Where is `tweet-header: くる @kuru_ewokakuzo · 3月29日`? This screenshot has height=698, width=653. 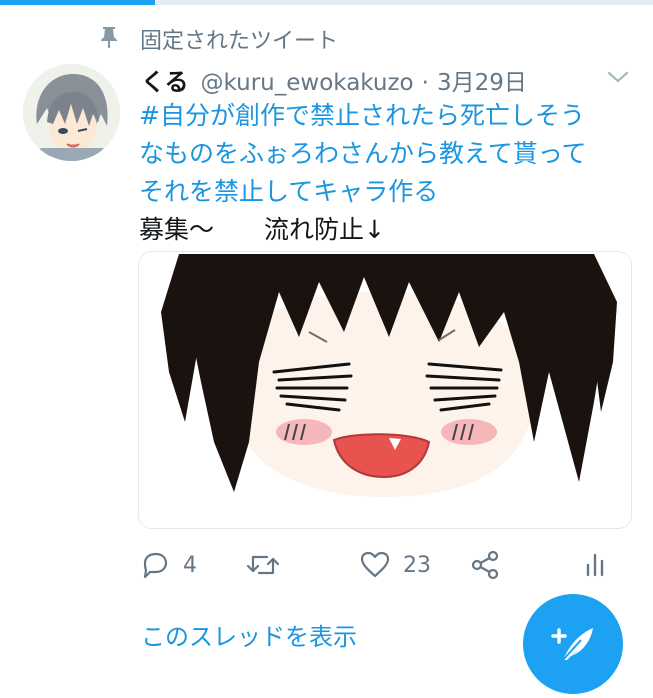 tweet-header: くる @kuru_ewokakuzo · 3月29日 is located at coordinates (334, 80).